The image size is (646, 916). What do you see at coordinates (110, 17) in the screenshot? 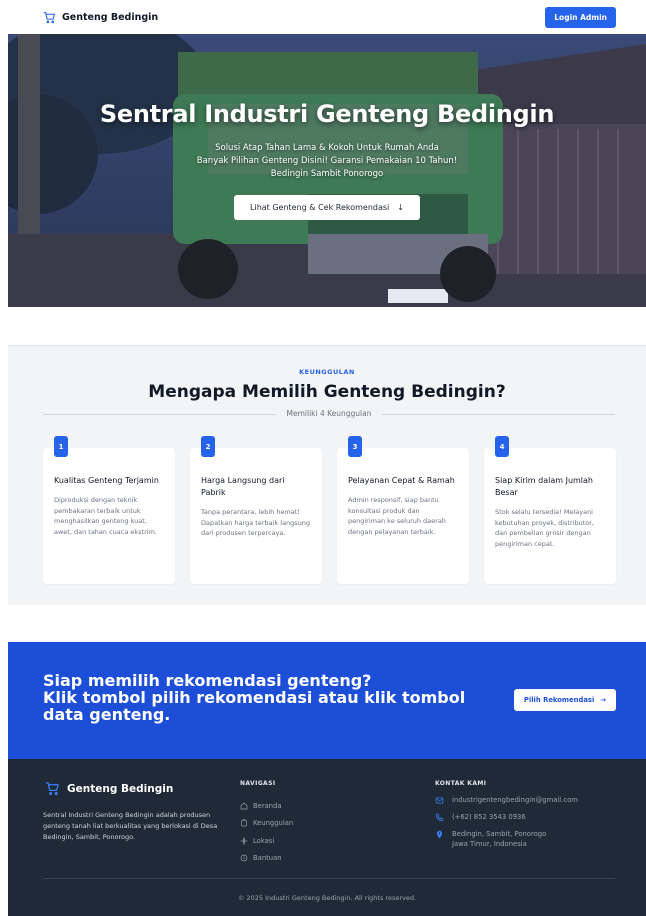
I see `brand-name: Genteng Bedingin` at bounding box center [110, 17].